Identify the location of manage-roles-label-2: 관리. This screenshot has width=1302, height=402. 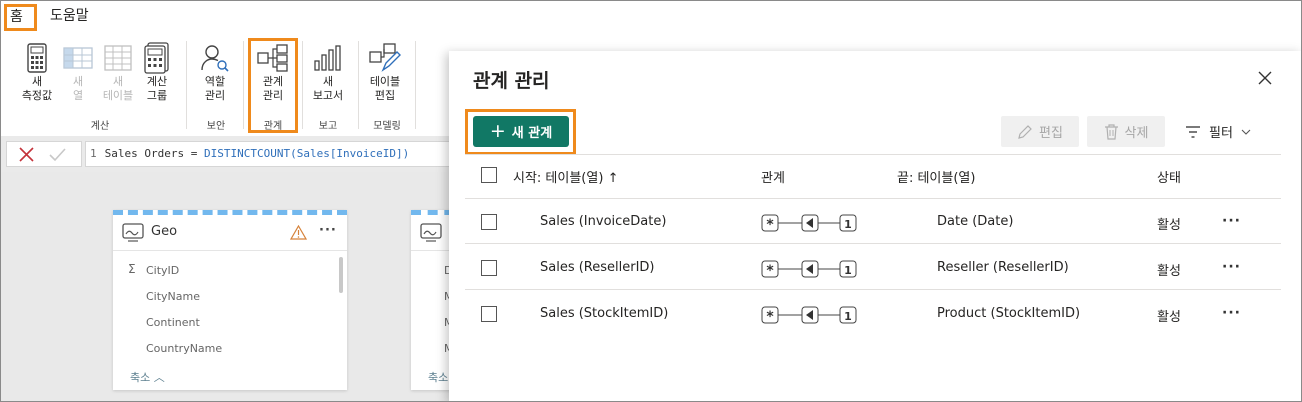
(215, 95).